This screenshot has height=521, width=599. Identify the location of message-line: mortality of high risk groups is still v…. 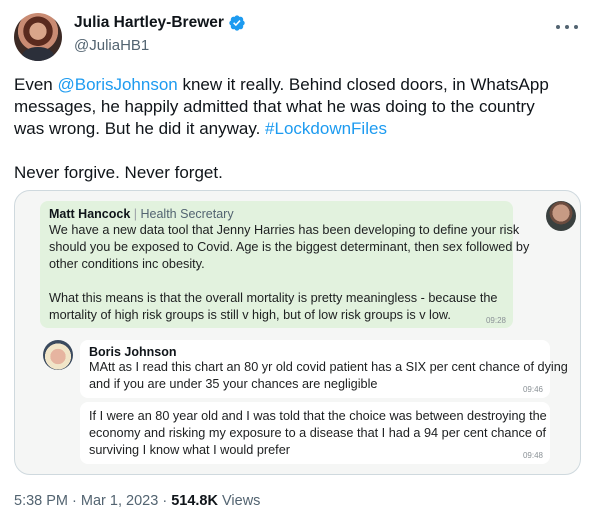
(250, 315).